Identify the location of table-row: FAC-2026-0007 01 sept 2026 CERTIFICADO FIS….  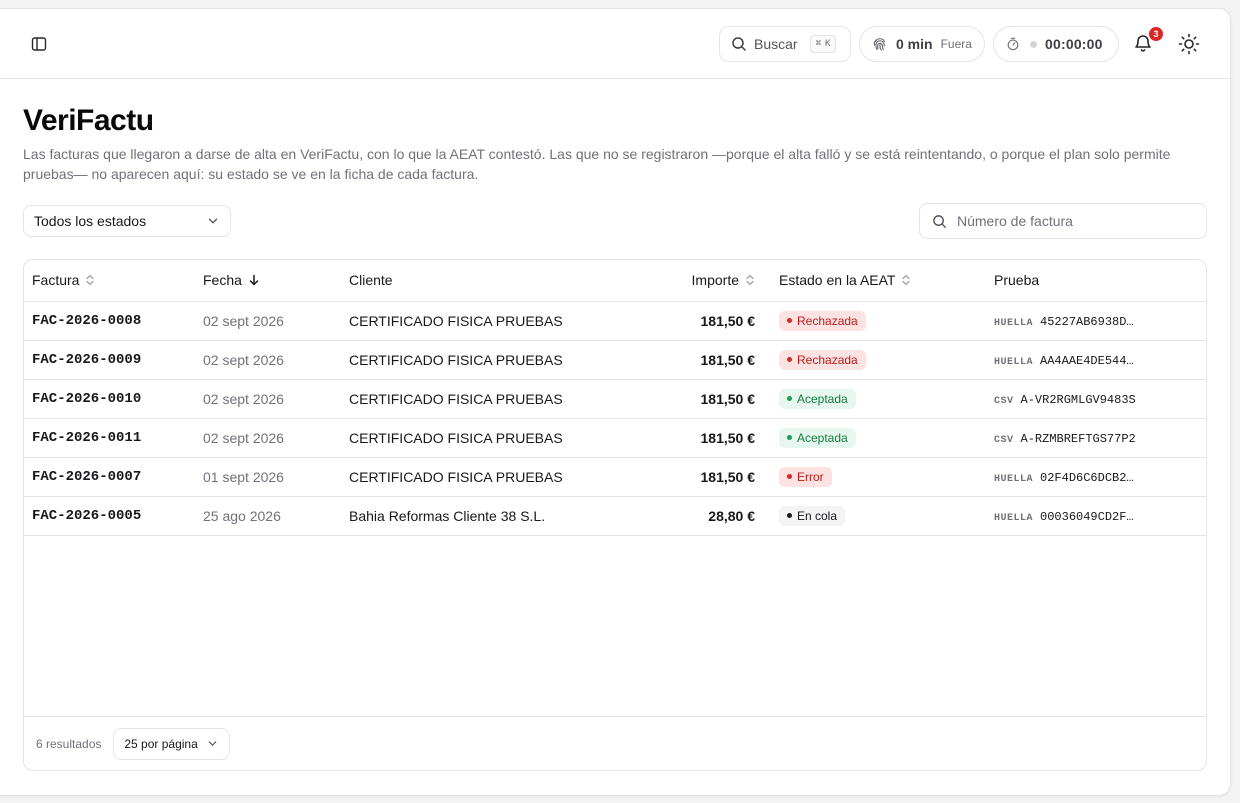
(615, 477).